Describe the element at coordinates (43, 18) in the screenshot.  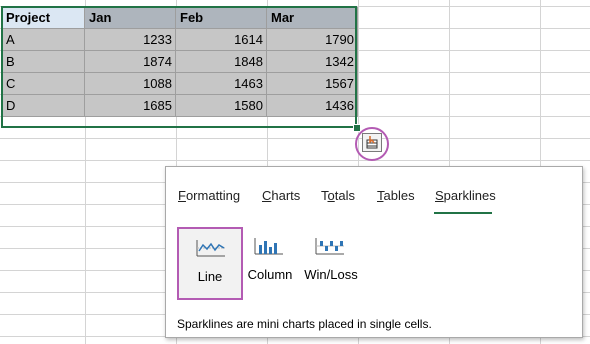
I see `header-cell: Project` at that location.